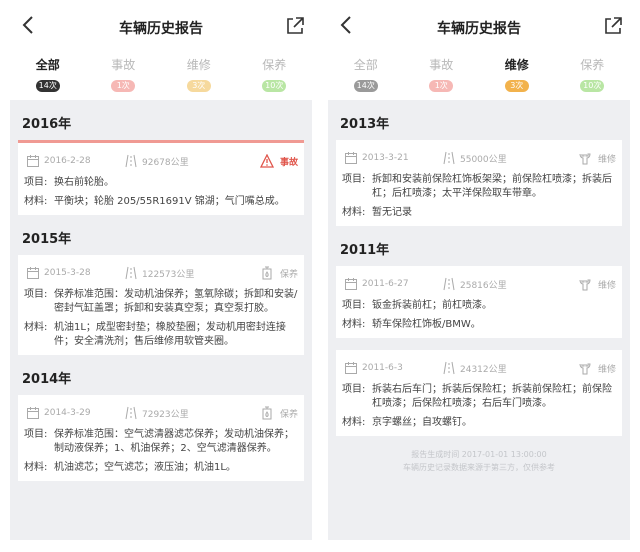 The image size is (640, 552). Describe the element at coordinates (432, 305) in the screenshot. I see `record-items: 钣金拆装前杠；前杠喷漆。` at that location.